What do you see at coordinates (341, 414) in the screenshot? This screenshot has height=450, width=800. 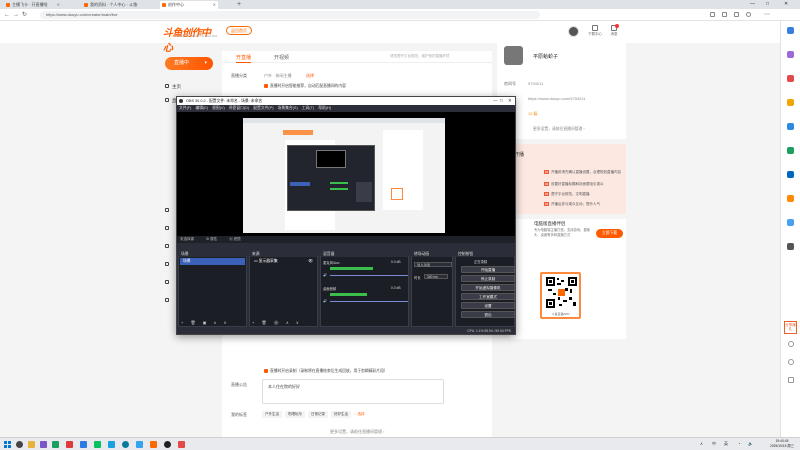 I see `tag-chip: 好好生活` at bounding box center [341, 414].